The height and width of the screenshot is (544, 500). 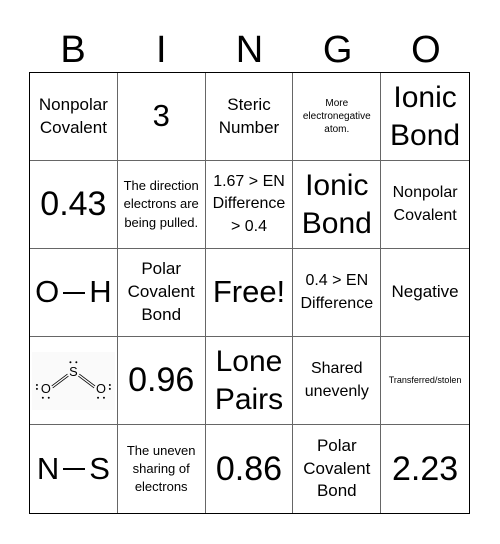 I want to click on bingo-cell: OH, so click(x=74, y=293).